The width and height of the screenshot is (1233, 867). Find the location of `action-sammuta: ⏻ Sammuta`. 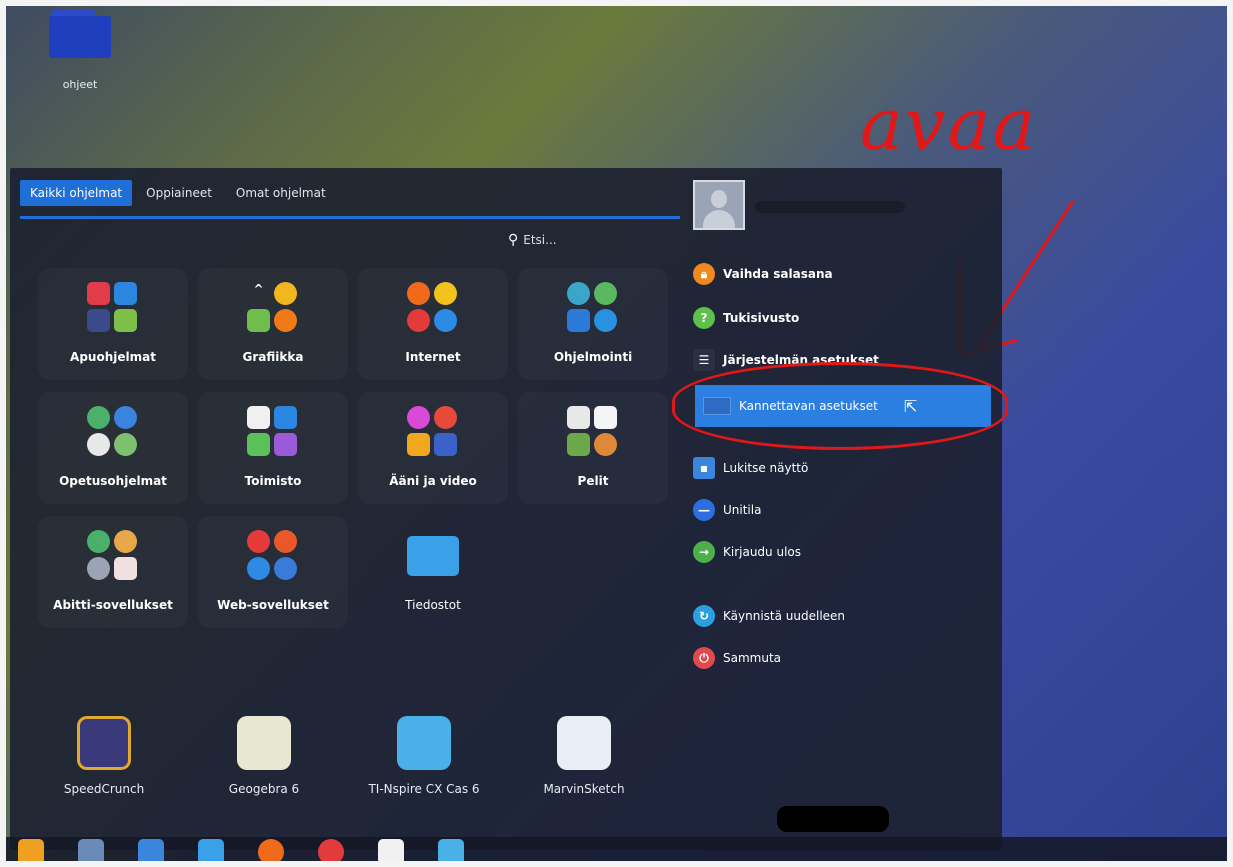

action-sammuta: ⏻ Sammuta is located at coordinates (737, 658).